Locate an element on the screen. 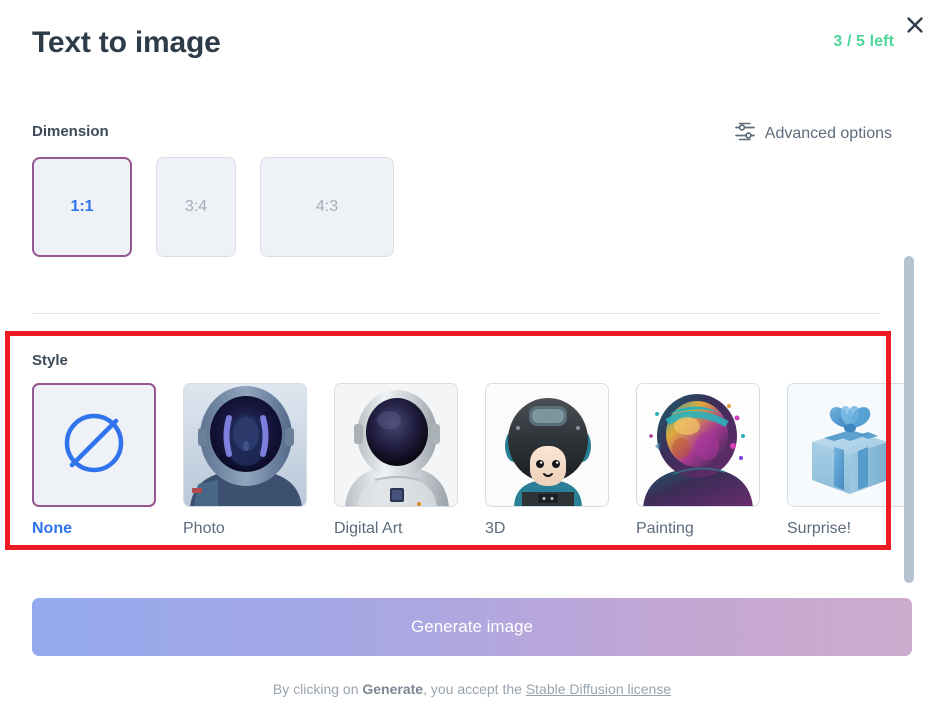  advanced-options-button: Advanced options is located at coordinates (813, 134).